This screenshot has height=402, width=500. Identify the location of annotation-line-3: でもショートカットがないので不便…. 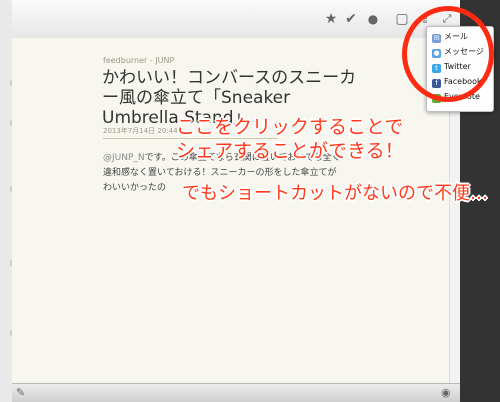
(335, 193).